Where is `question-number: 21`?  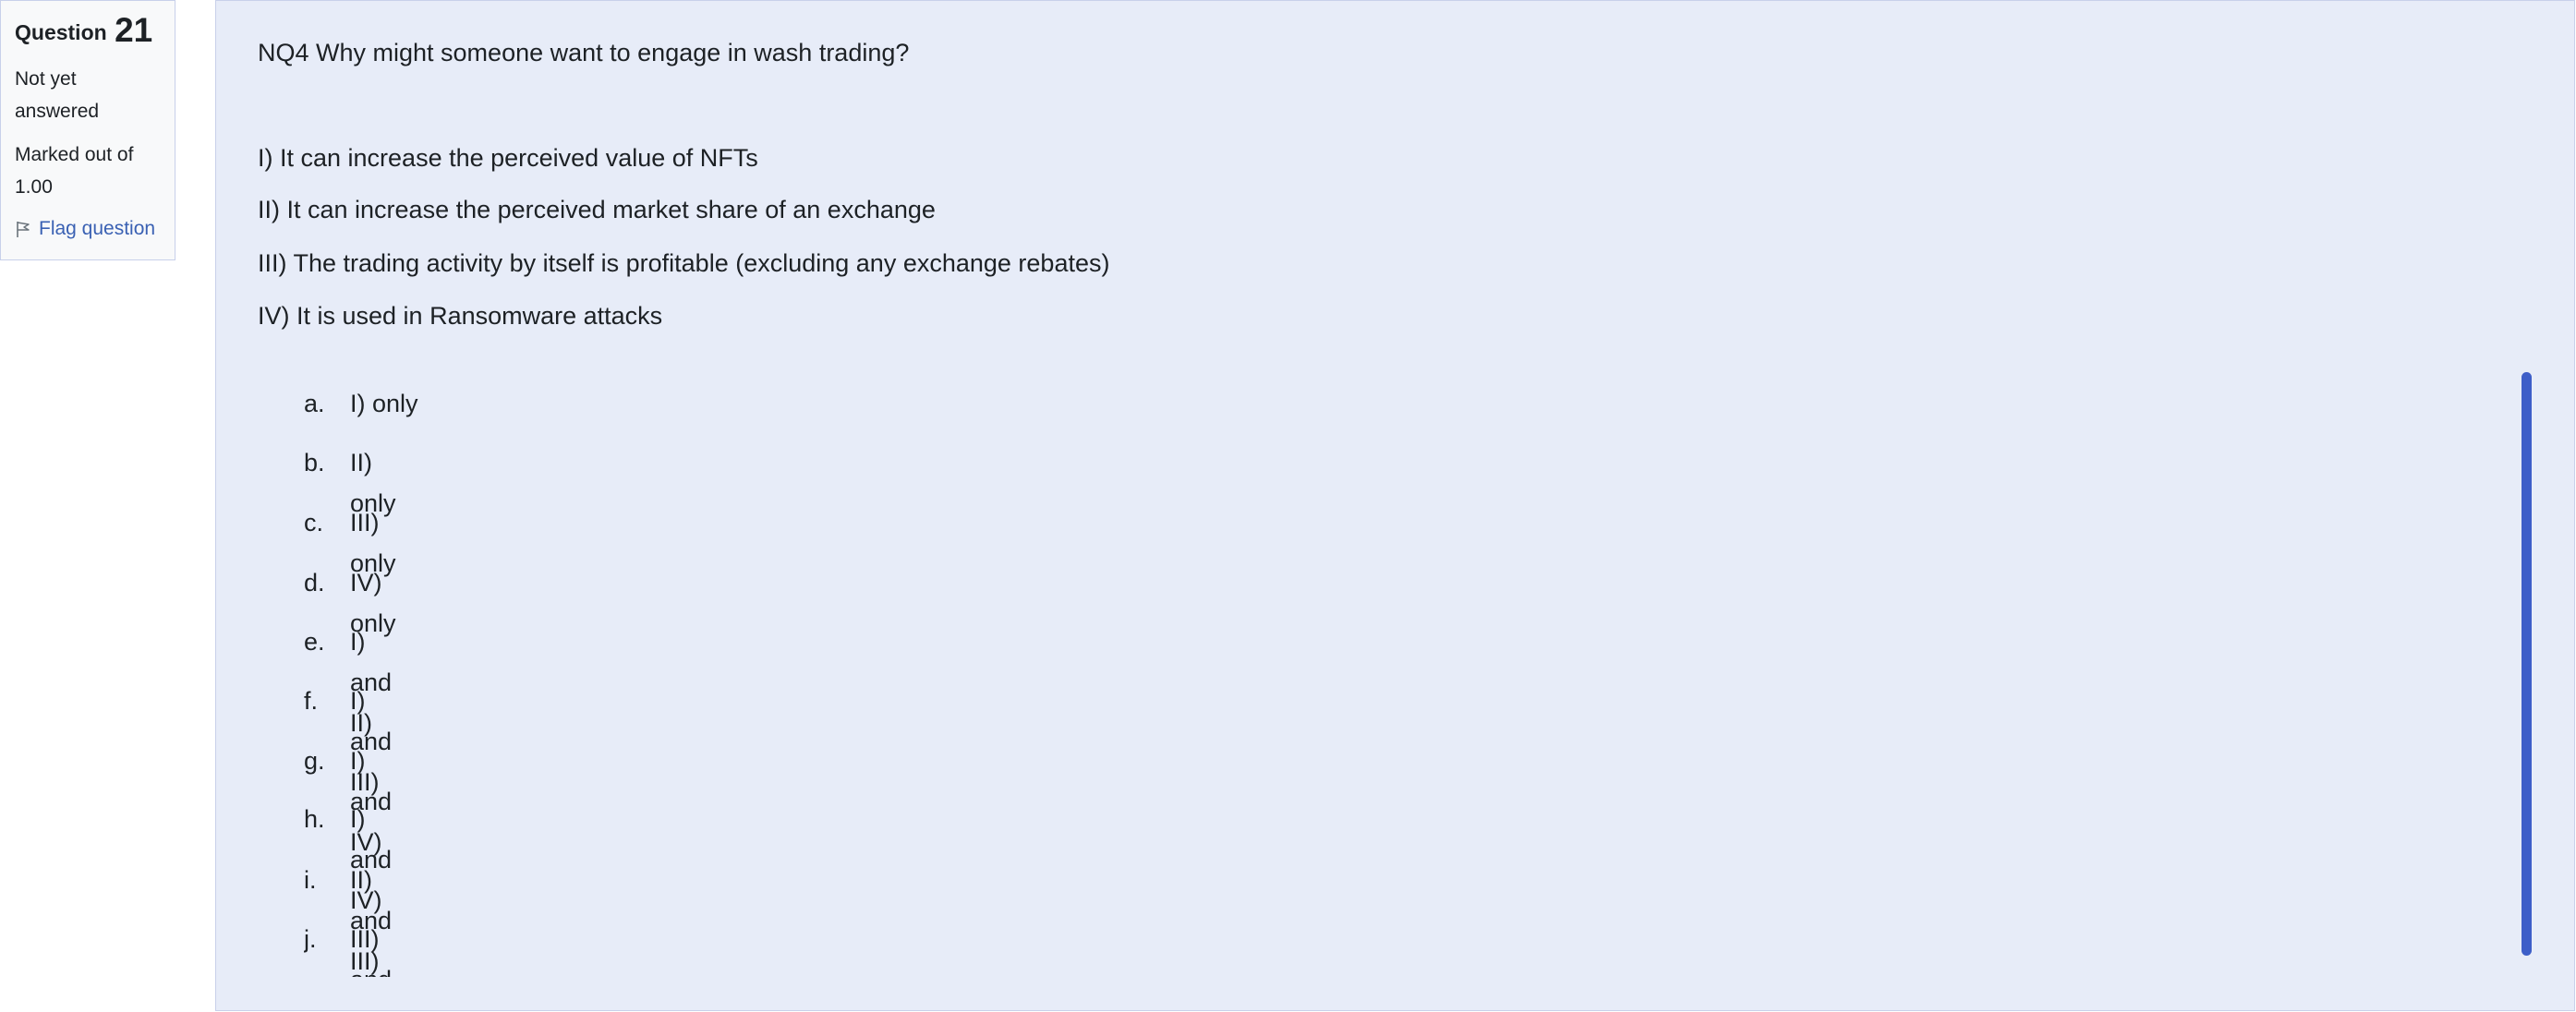
question-number: 21 is located at coordinates (134, 30).